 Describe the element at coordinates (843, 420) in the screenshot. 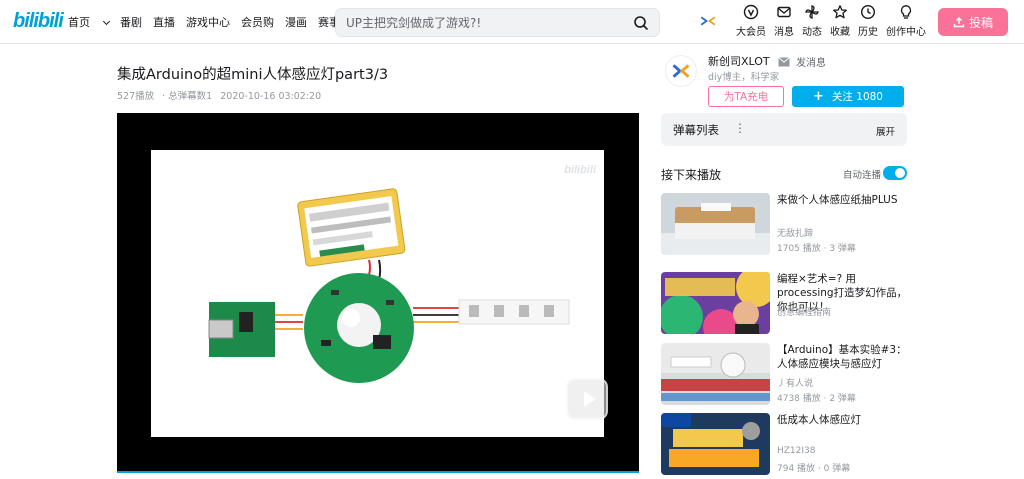

I see `rec-title: 低成本人体感应灯` at that location.